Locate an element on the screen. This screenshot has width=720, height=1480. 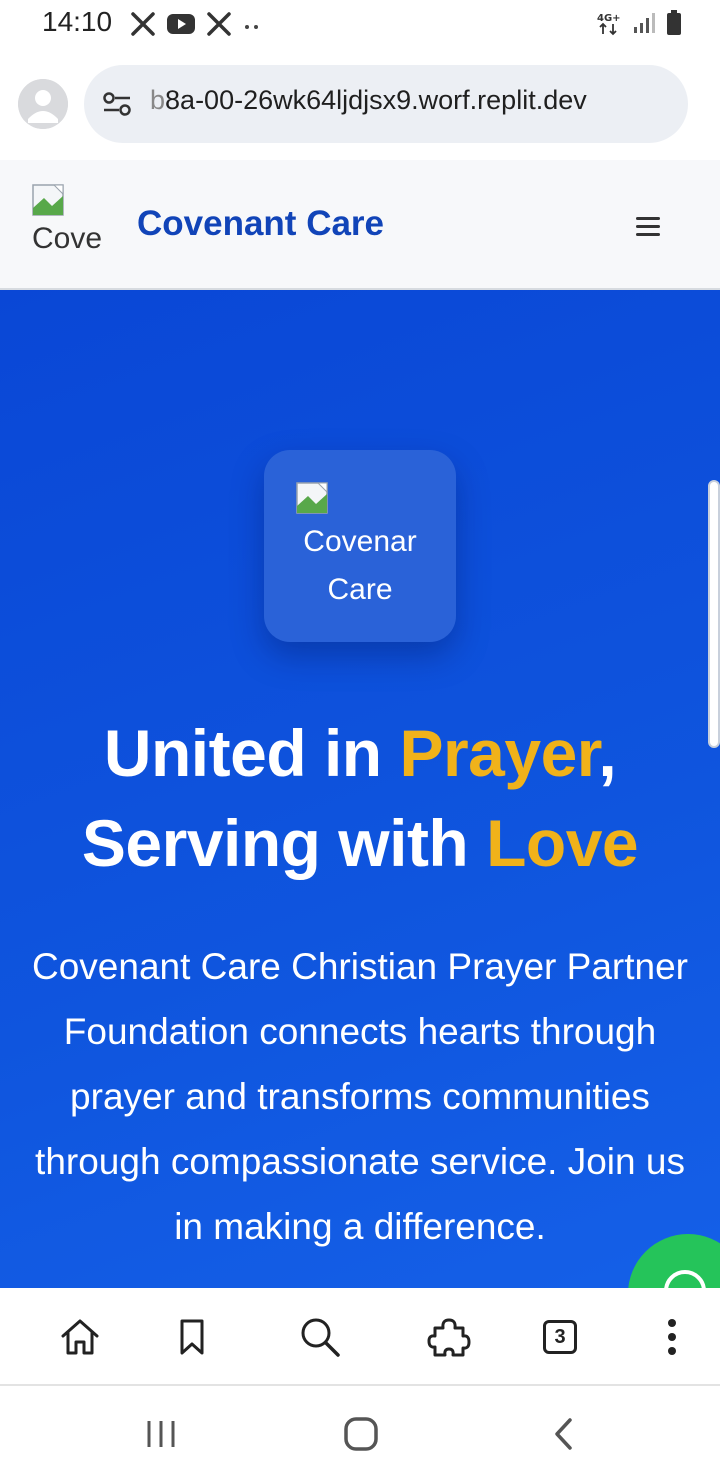
back-button is located at coordinates (563, 1434).